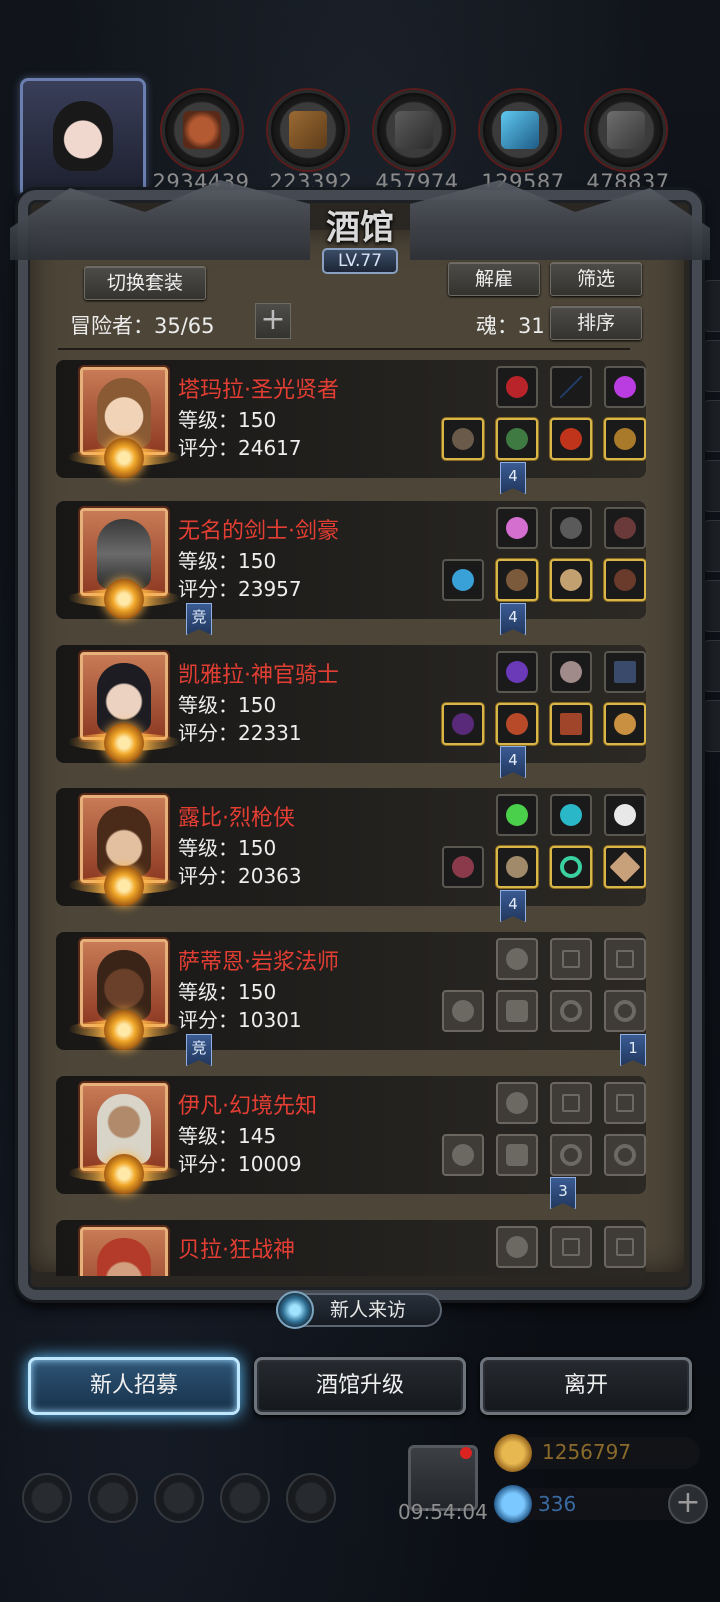  What do you see at coordinates (626, 130) in the screenshot?
I see `iron-icon` at bounding box center [626, 130].